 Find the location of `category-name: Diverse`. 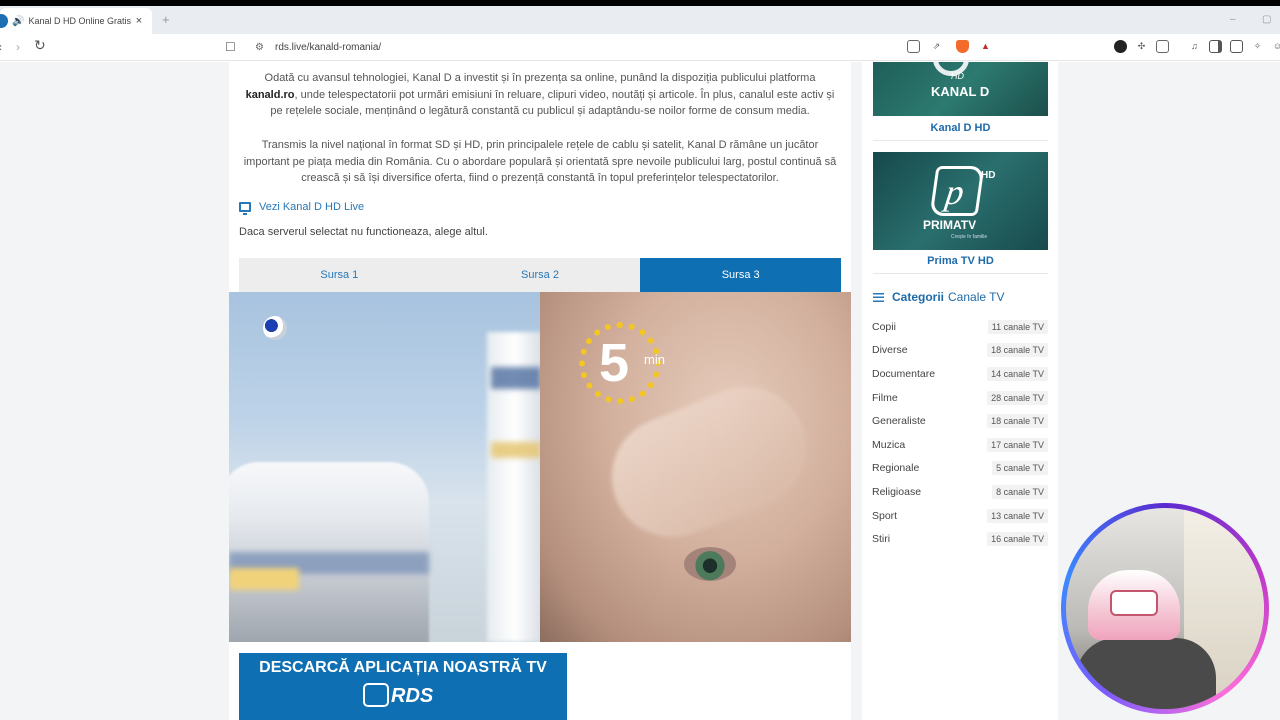

category-name: Diverse is located at coordinates (890, 350).